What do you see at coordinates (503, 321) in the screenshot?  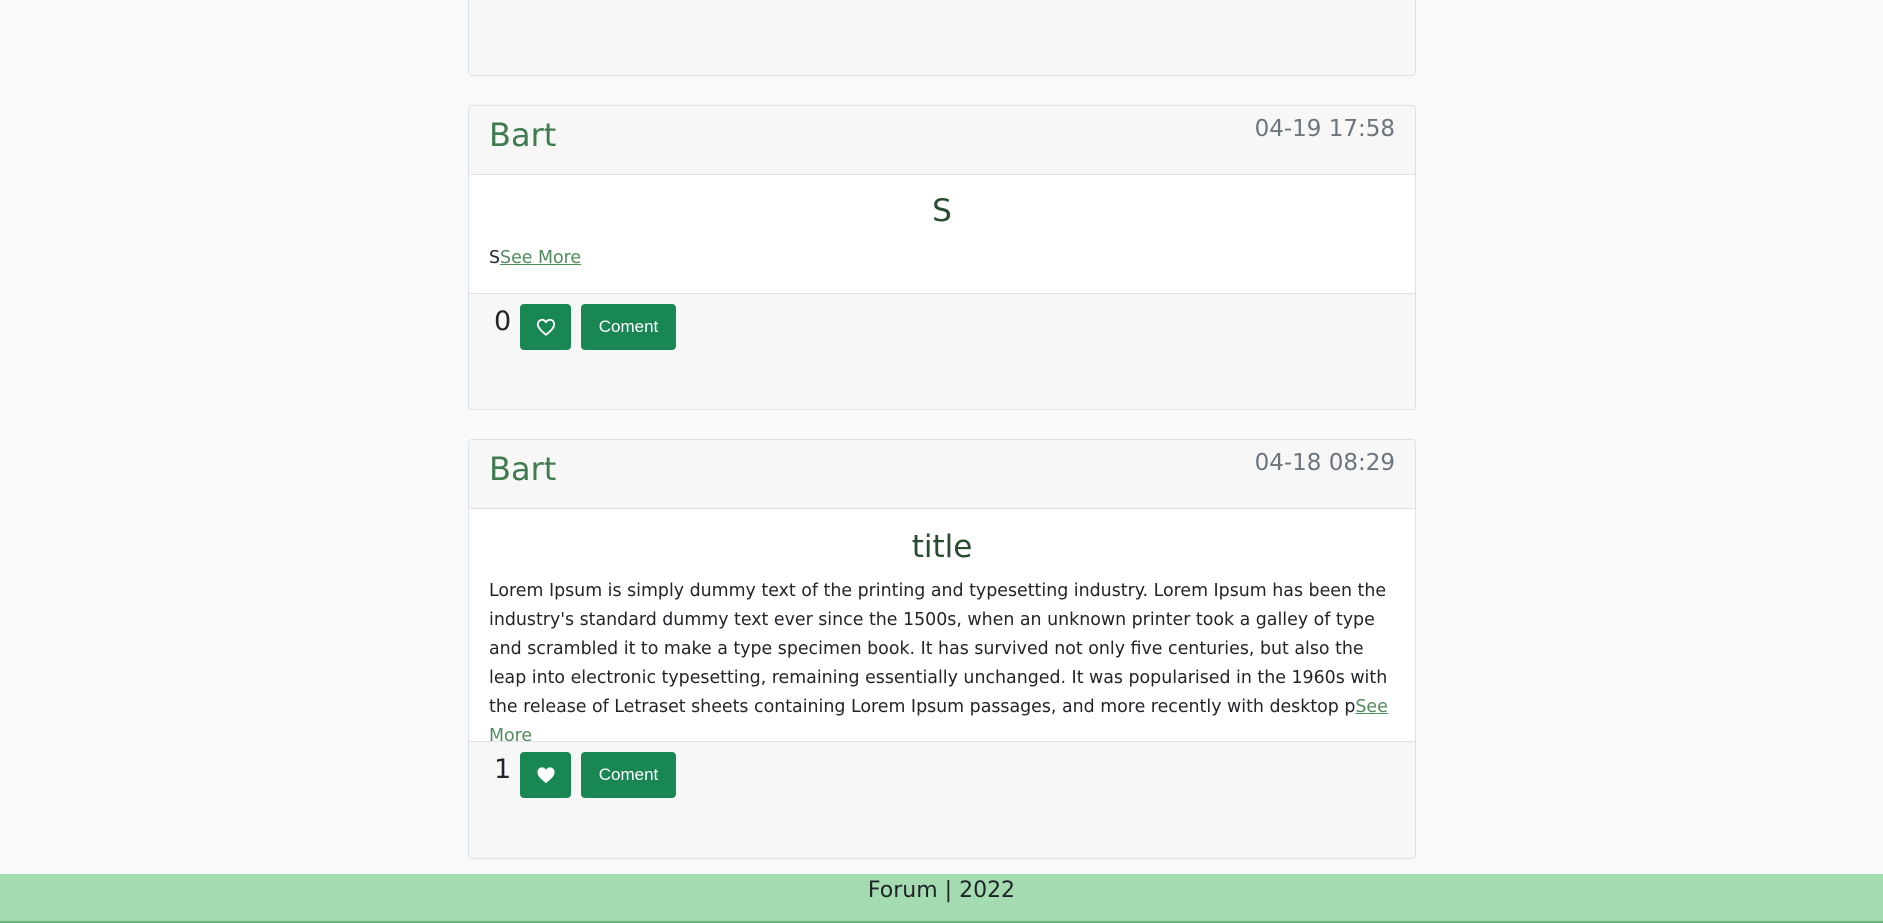 I see `like-count: 0` at bounding box center [503, 321].